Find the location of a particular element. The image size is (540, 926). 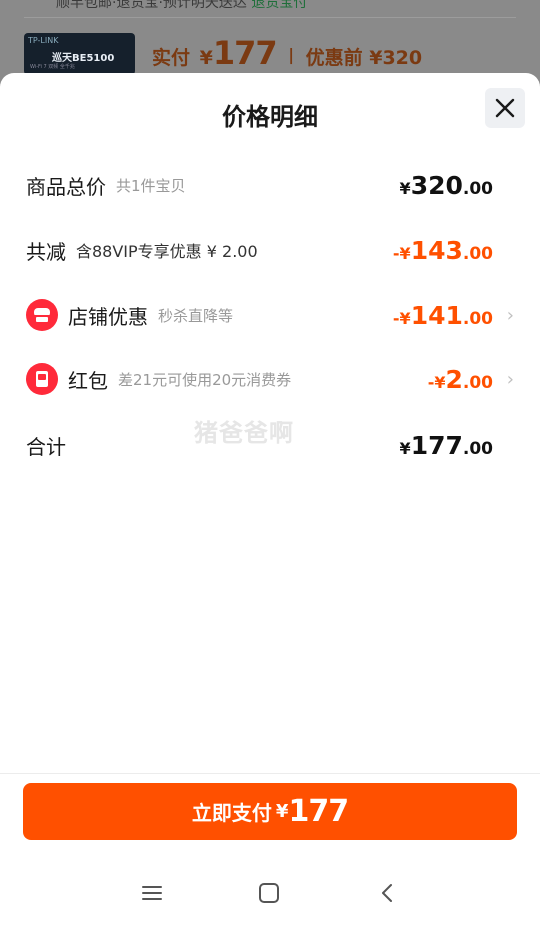

row-amount: -¥143.00 is located at coordinates (443, 250).